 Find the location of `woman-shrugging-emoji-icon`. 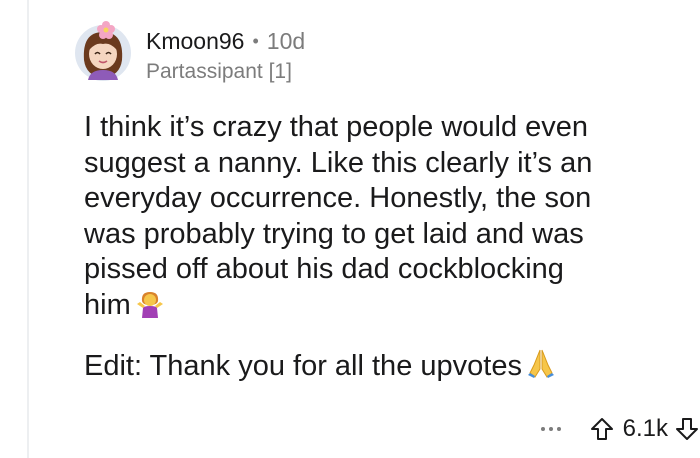

woman-shrugging-emoji-icon is located at coordinates (150, 308).